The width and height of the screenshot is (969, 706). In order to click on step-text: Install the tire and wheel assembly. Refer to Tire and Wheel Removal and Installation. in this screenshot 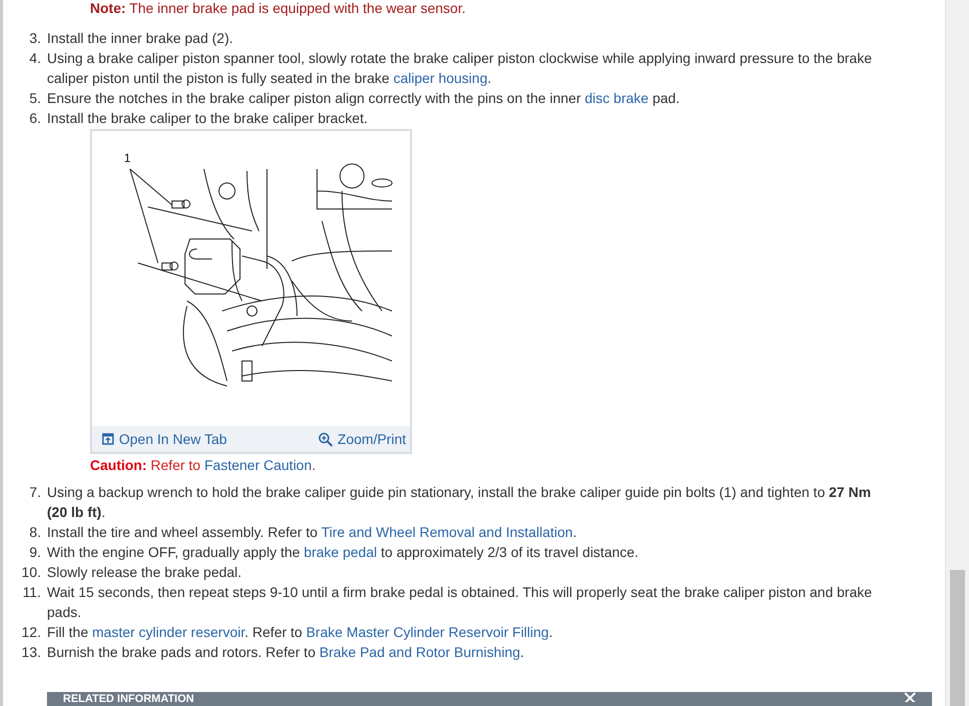, I will do `click(312, 532)`.